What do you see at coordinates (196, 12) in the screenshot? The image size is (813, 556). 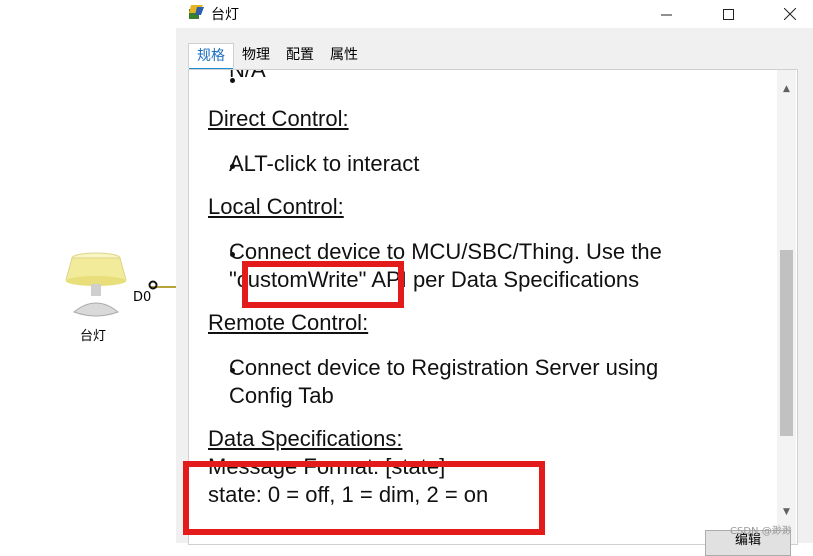 I see `app-icon` at bounding box center [196, 12].